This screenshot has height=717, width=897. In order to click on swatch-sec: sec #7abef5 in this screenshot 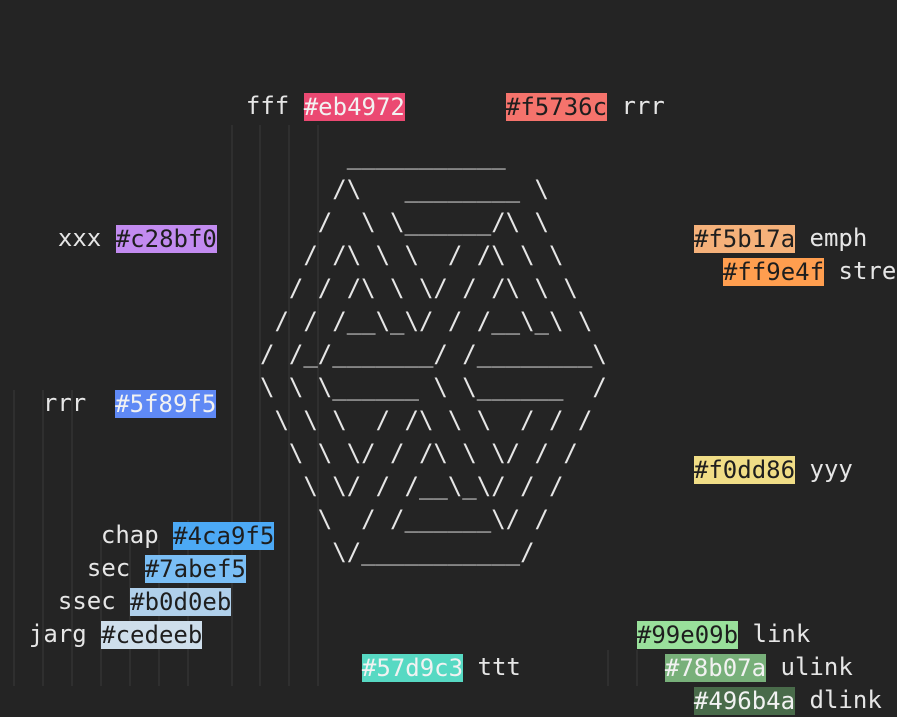, I will do `click(152, 551)`.